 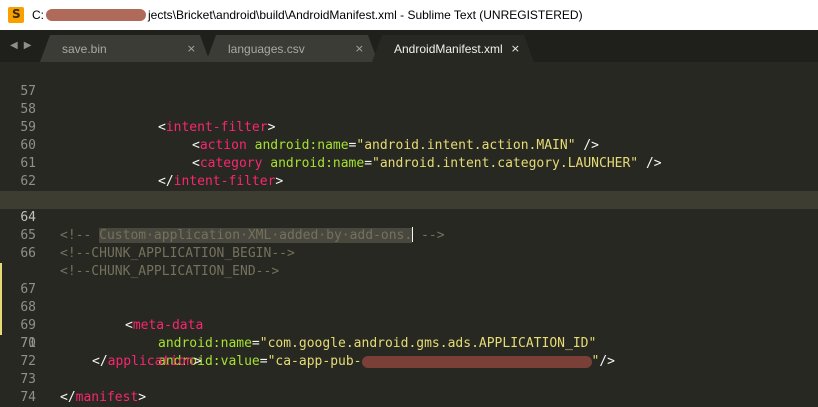 I want to click on sublime-text-icon, so click(x=16, y=15).